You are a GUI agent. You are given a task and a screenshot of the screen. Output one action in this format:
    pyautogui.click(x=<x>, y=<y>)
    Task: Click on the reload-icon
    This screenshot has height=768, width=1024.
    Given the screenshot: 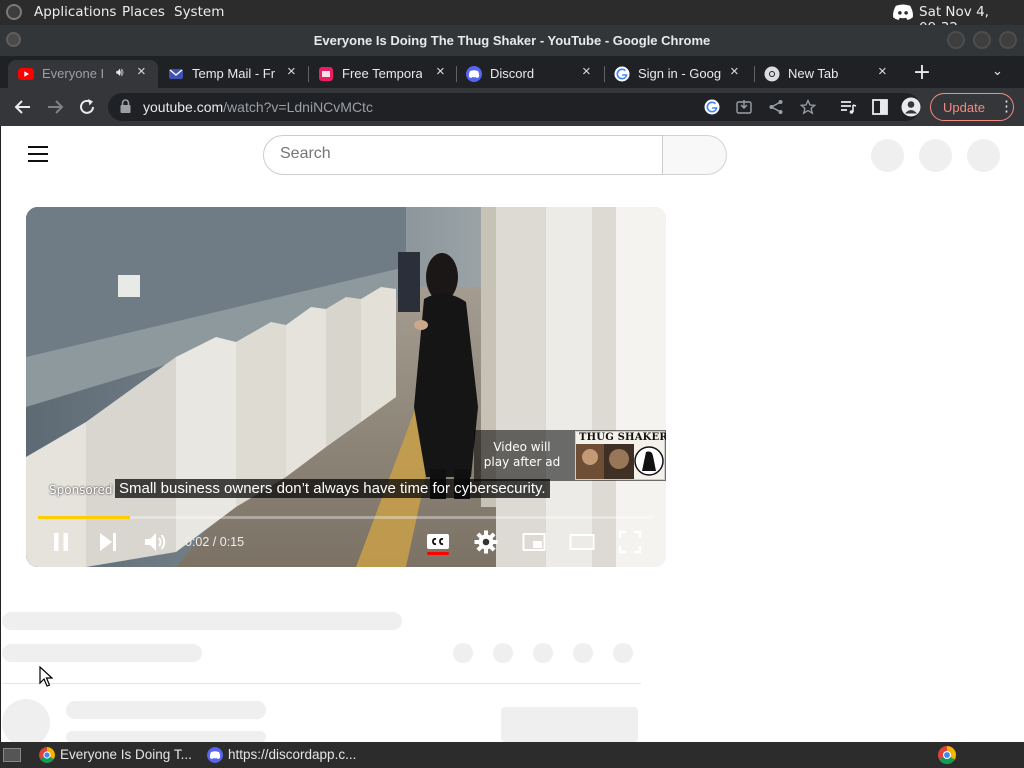 What is the action you would take?
    pyautogui.click(x=87, y=107)
    